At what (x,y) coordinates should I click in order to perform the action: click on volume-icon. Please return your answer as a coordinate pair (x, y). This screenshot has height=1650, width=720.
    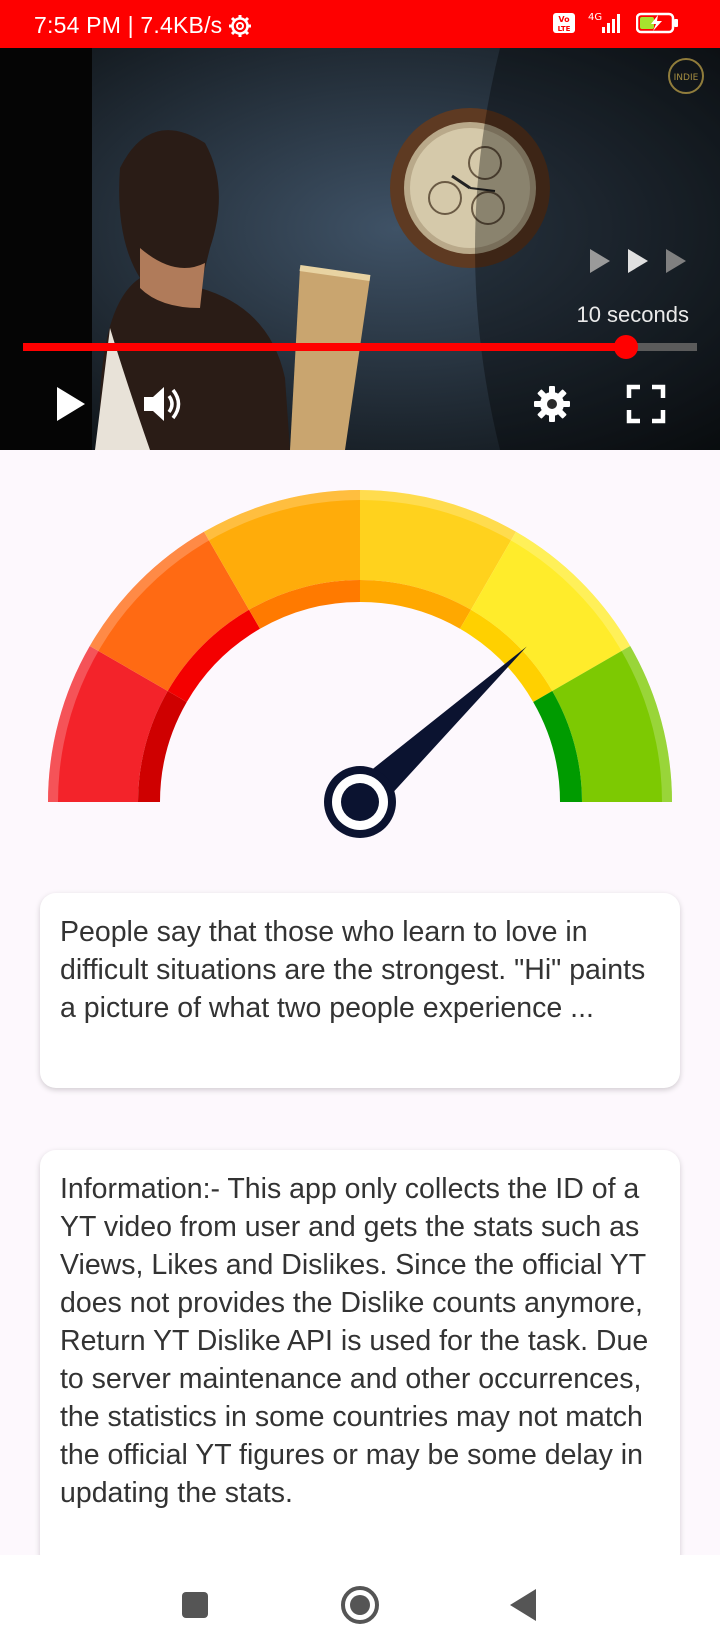
    Looking at the image, I should click on (162, 404).